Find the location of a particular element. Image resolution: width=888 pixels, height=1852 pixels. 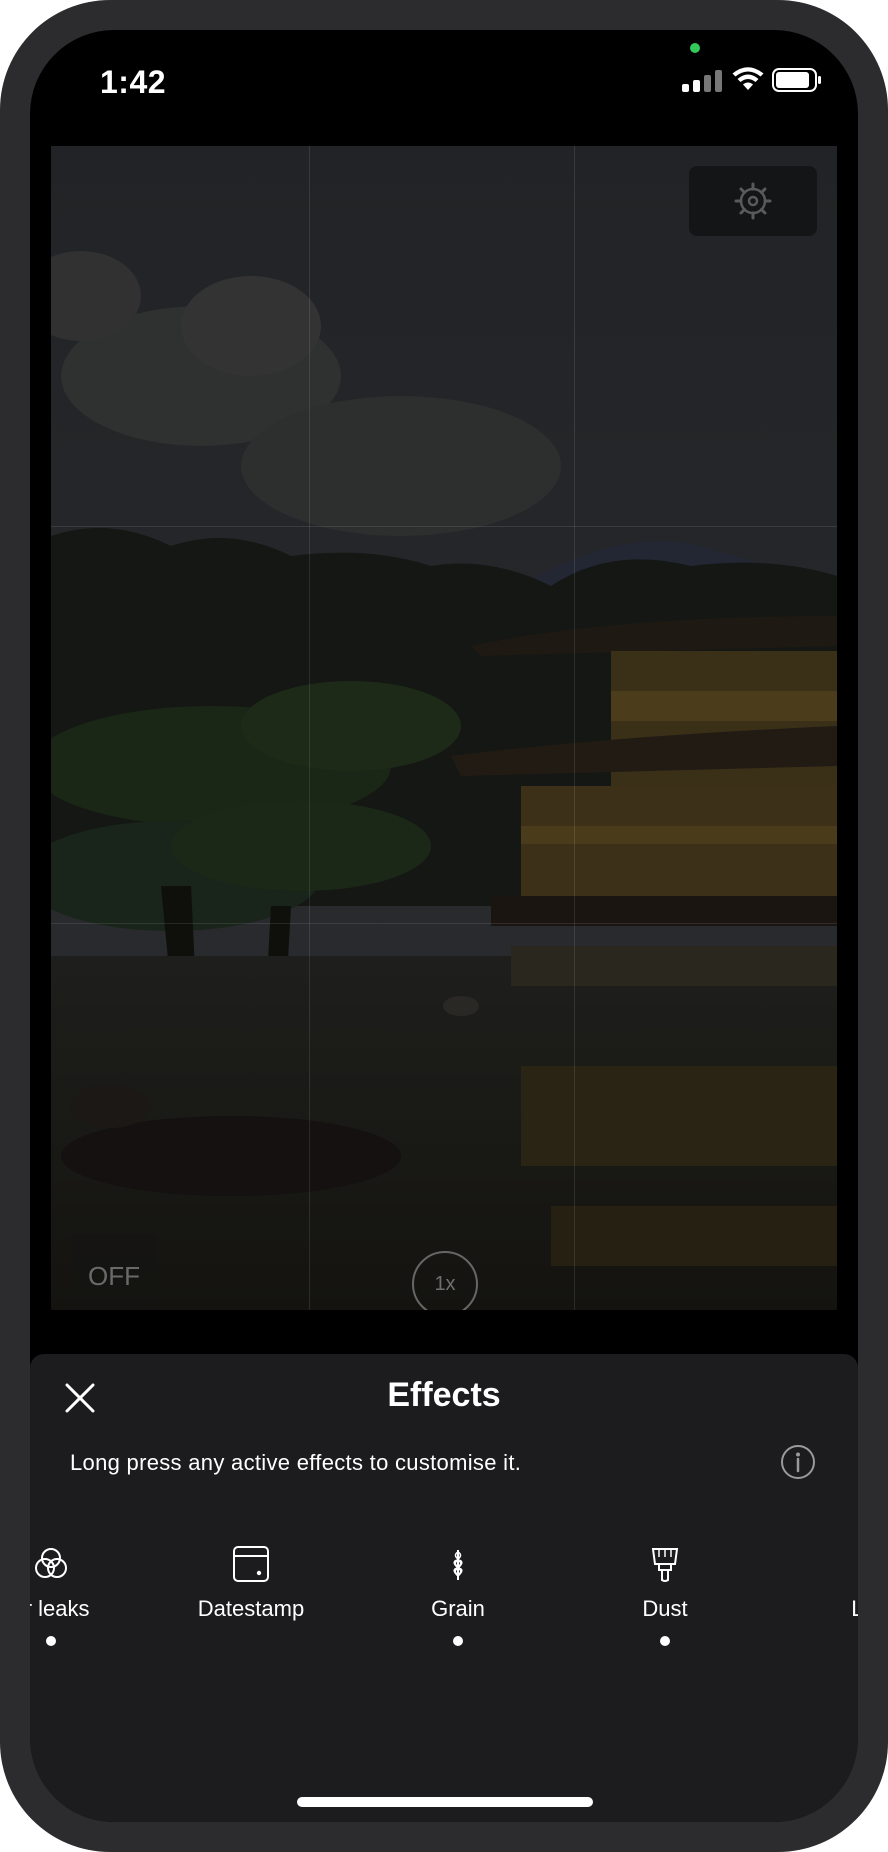

gear-icon is located at coordinates (753, 201).